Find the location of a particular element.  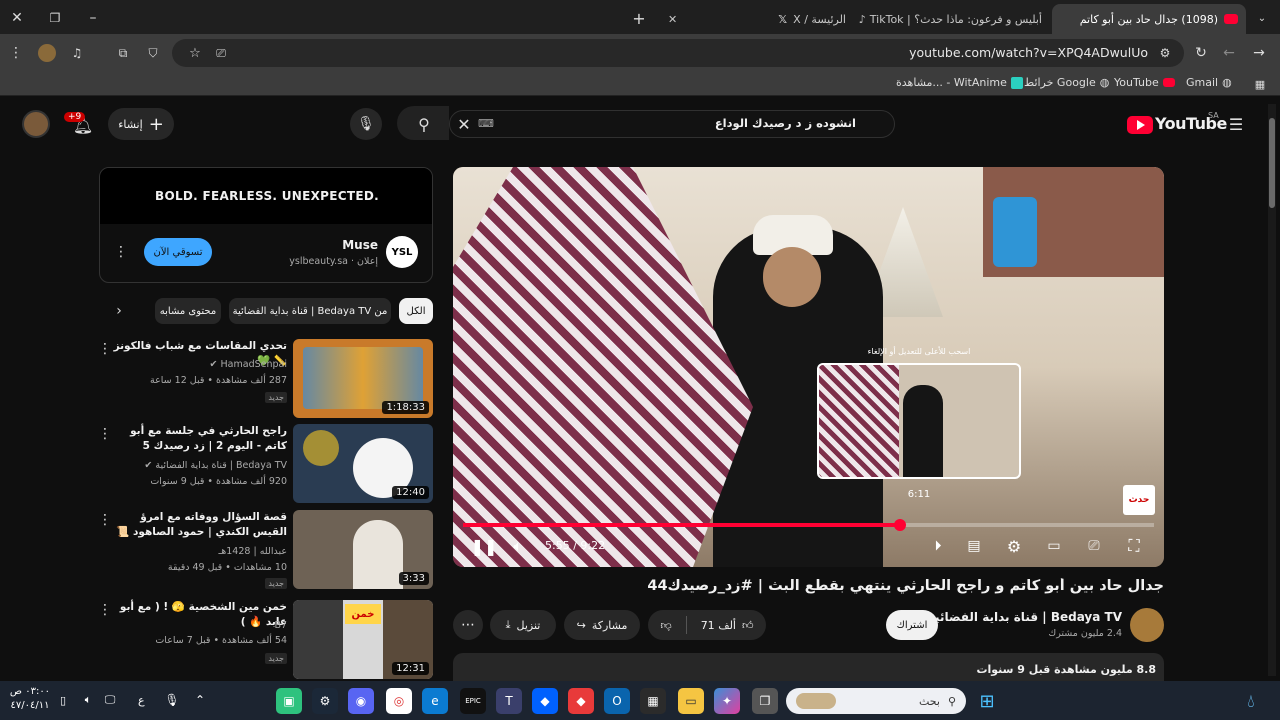

account-avatar is located at coordinates (36, 124).